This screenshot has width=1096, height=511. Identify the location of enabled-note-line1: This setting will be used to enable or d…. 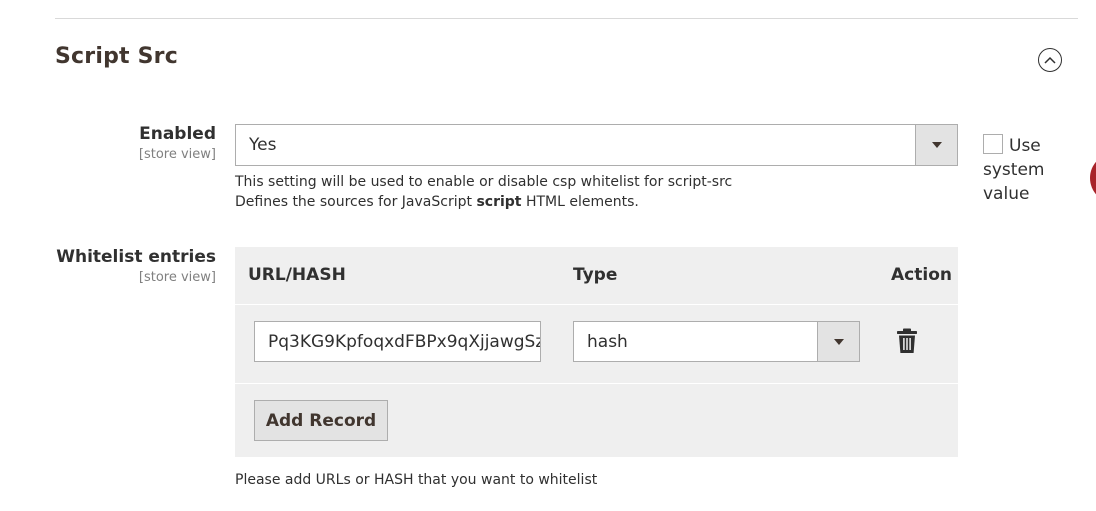
(484, 182).